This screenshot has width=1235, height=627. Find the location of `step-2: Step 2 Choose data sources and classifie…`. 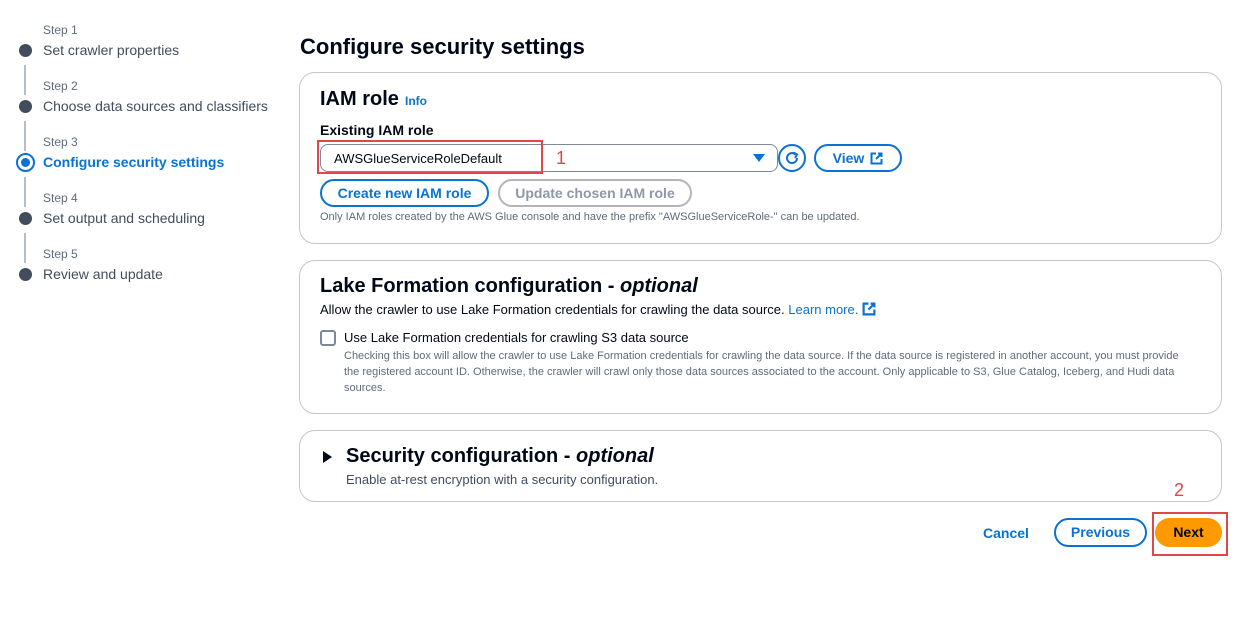

step-2: Step 2 Choose data sources and classifie… is located at coordinates (152, 104).